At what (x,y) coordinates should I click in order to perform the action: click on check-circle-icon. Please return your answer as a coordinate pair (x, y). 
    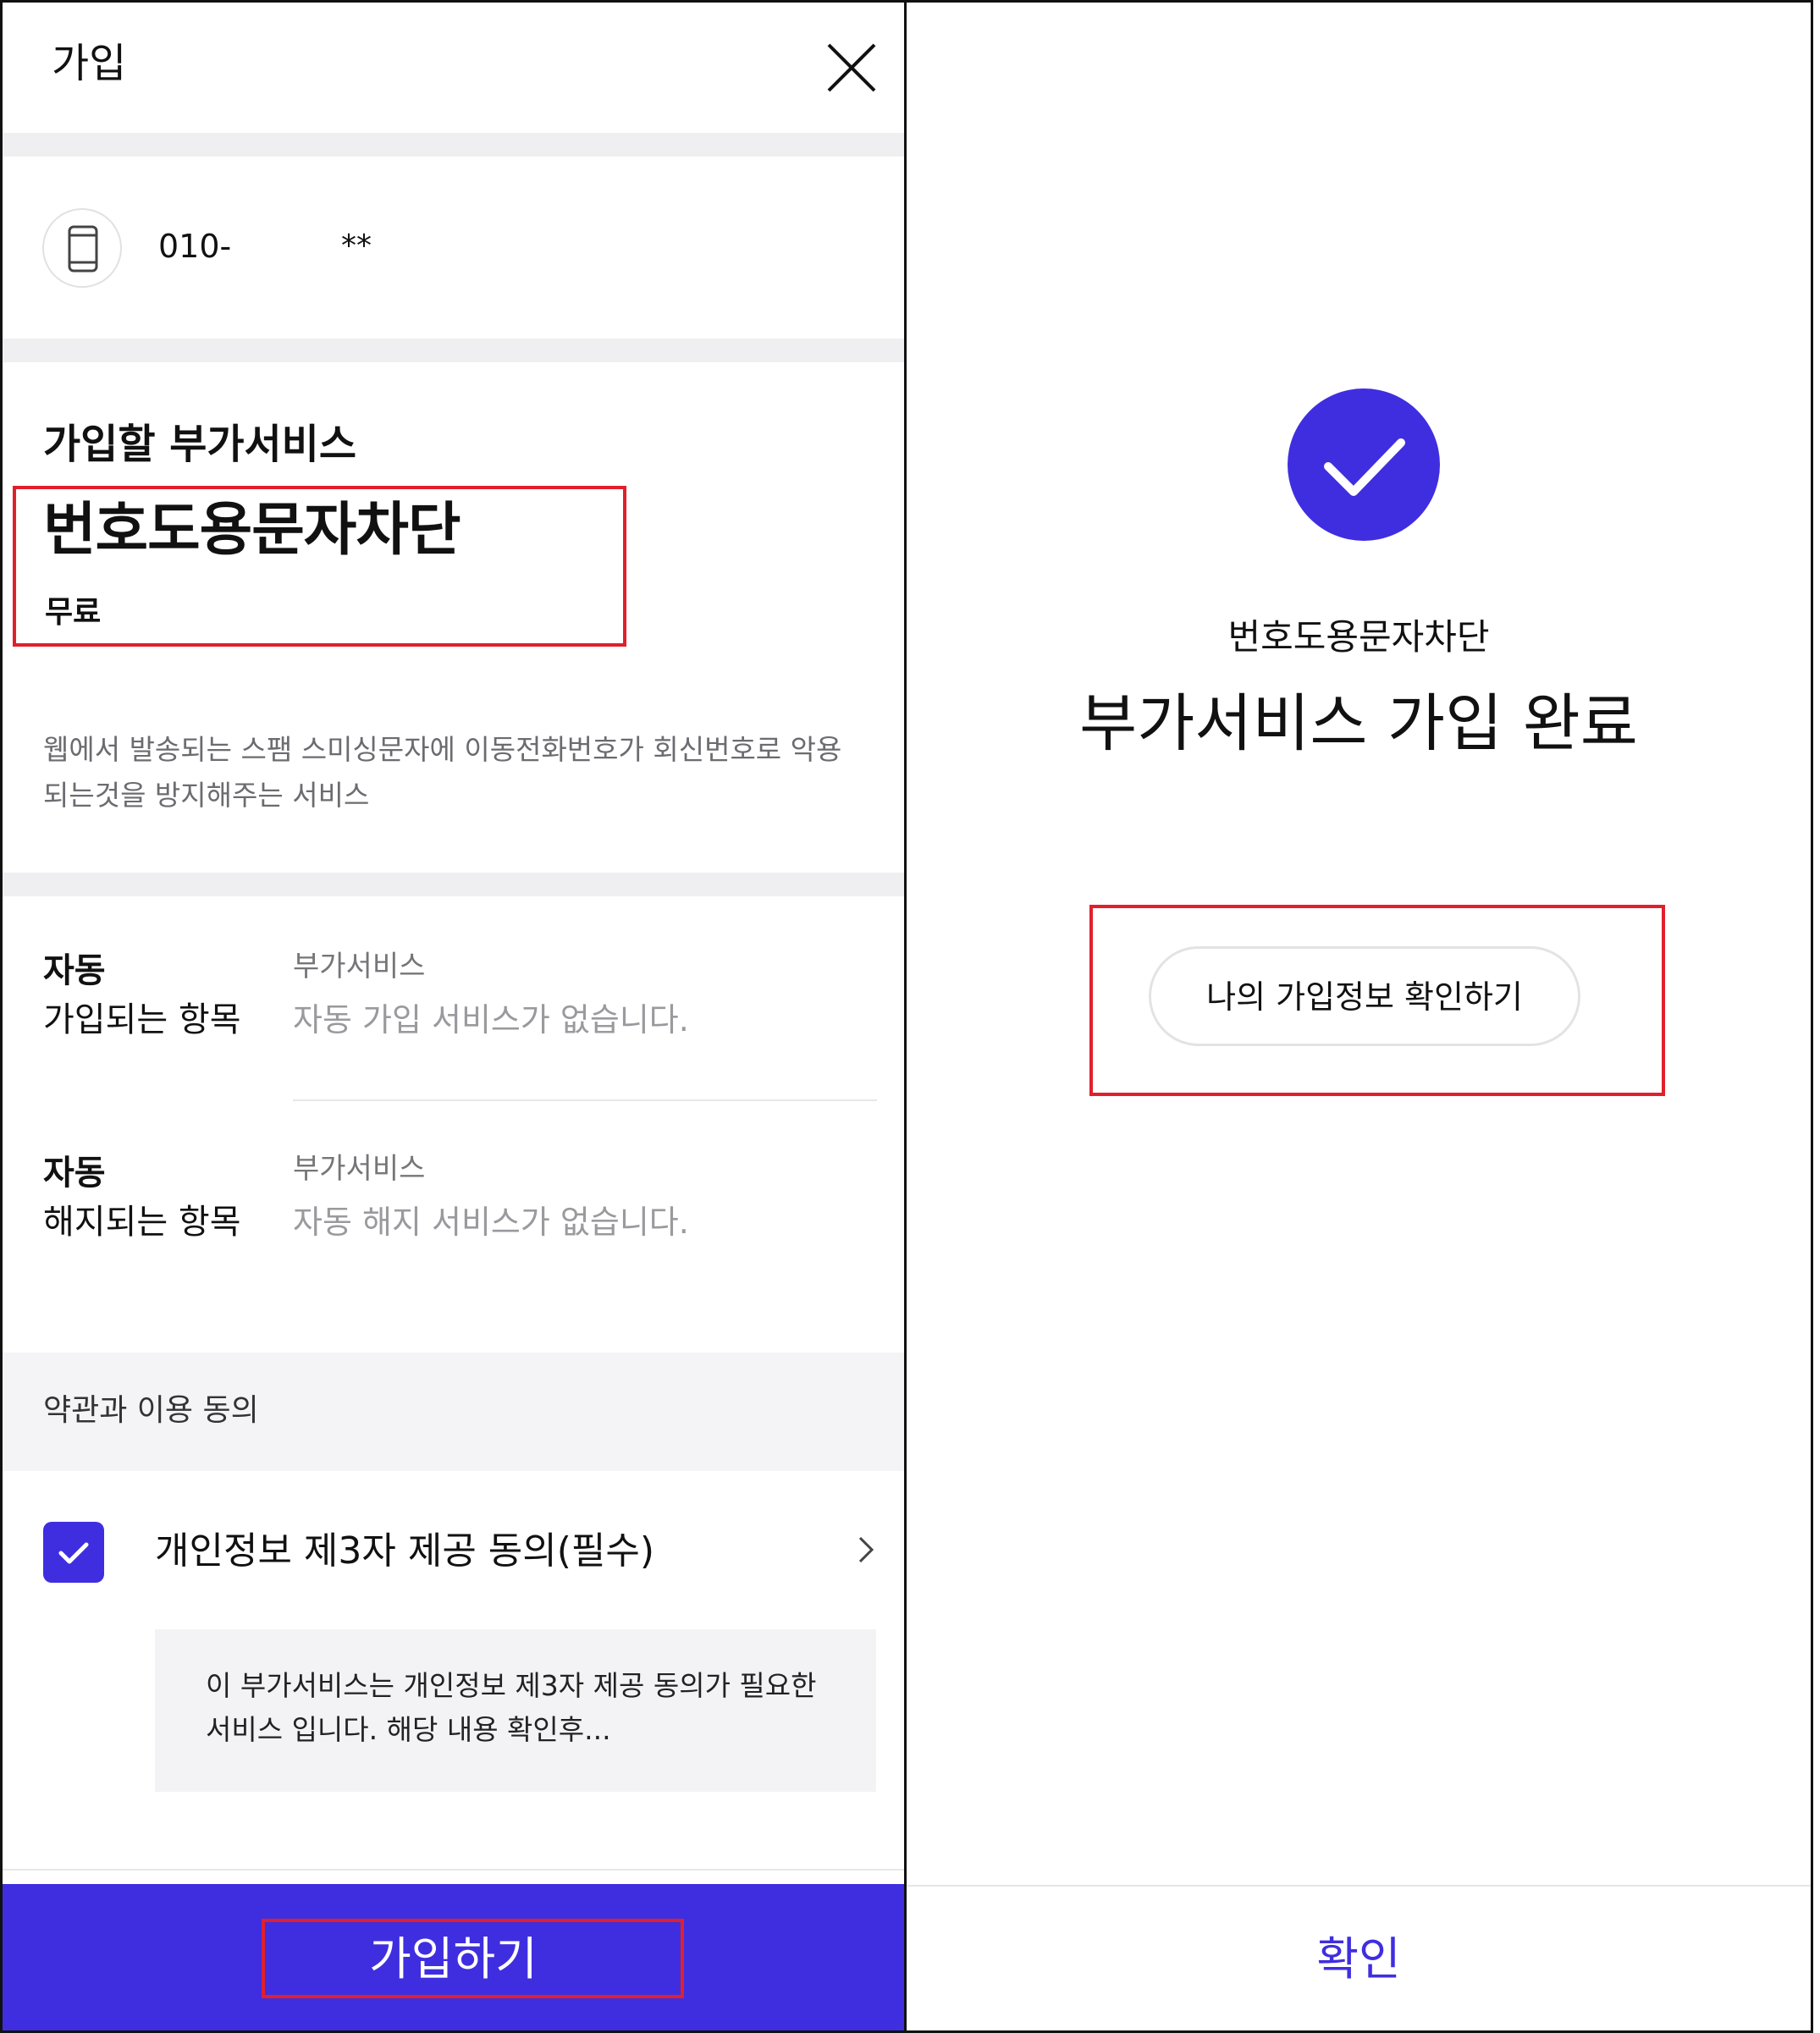
    Looking at the image, I should click on (1364, 464).